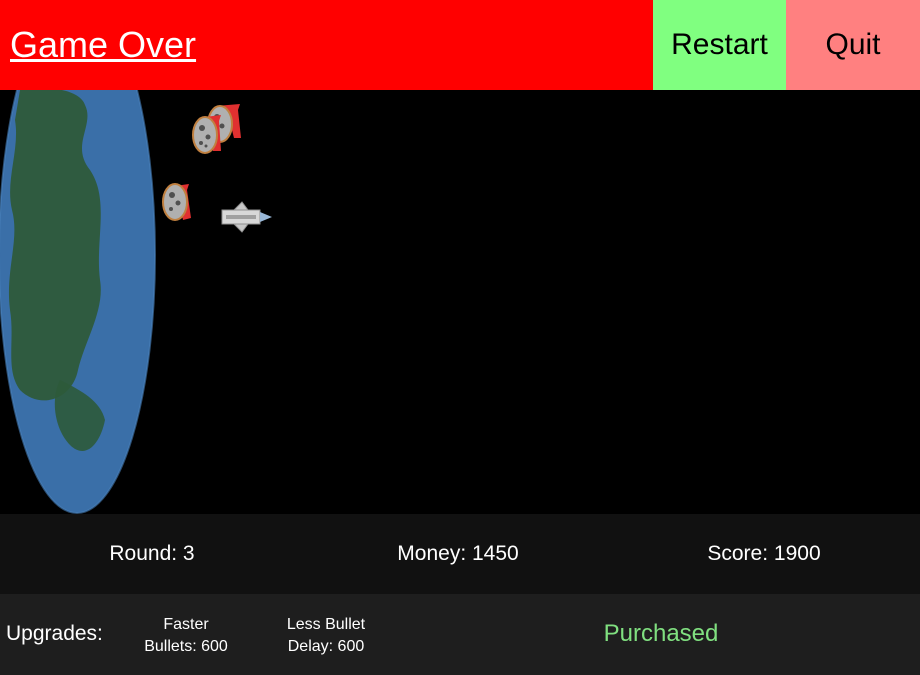 This screenshot has height=675, width=920. Describe the element at coordinates (103, 44) in the screenshot. I see `game-over-title: Game Over` at that location.